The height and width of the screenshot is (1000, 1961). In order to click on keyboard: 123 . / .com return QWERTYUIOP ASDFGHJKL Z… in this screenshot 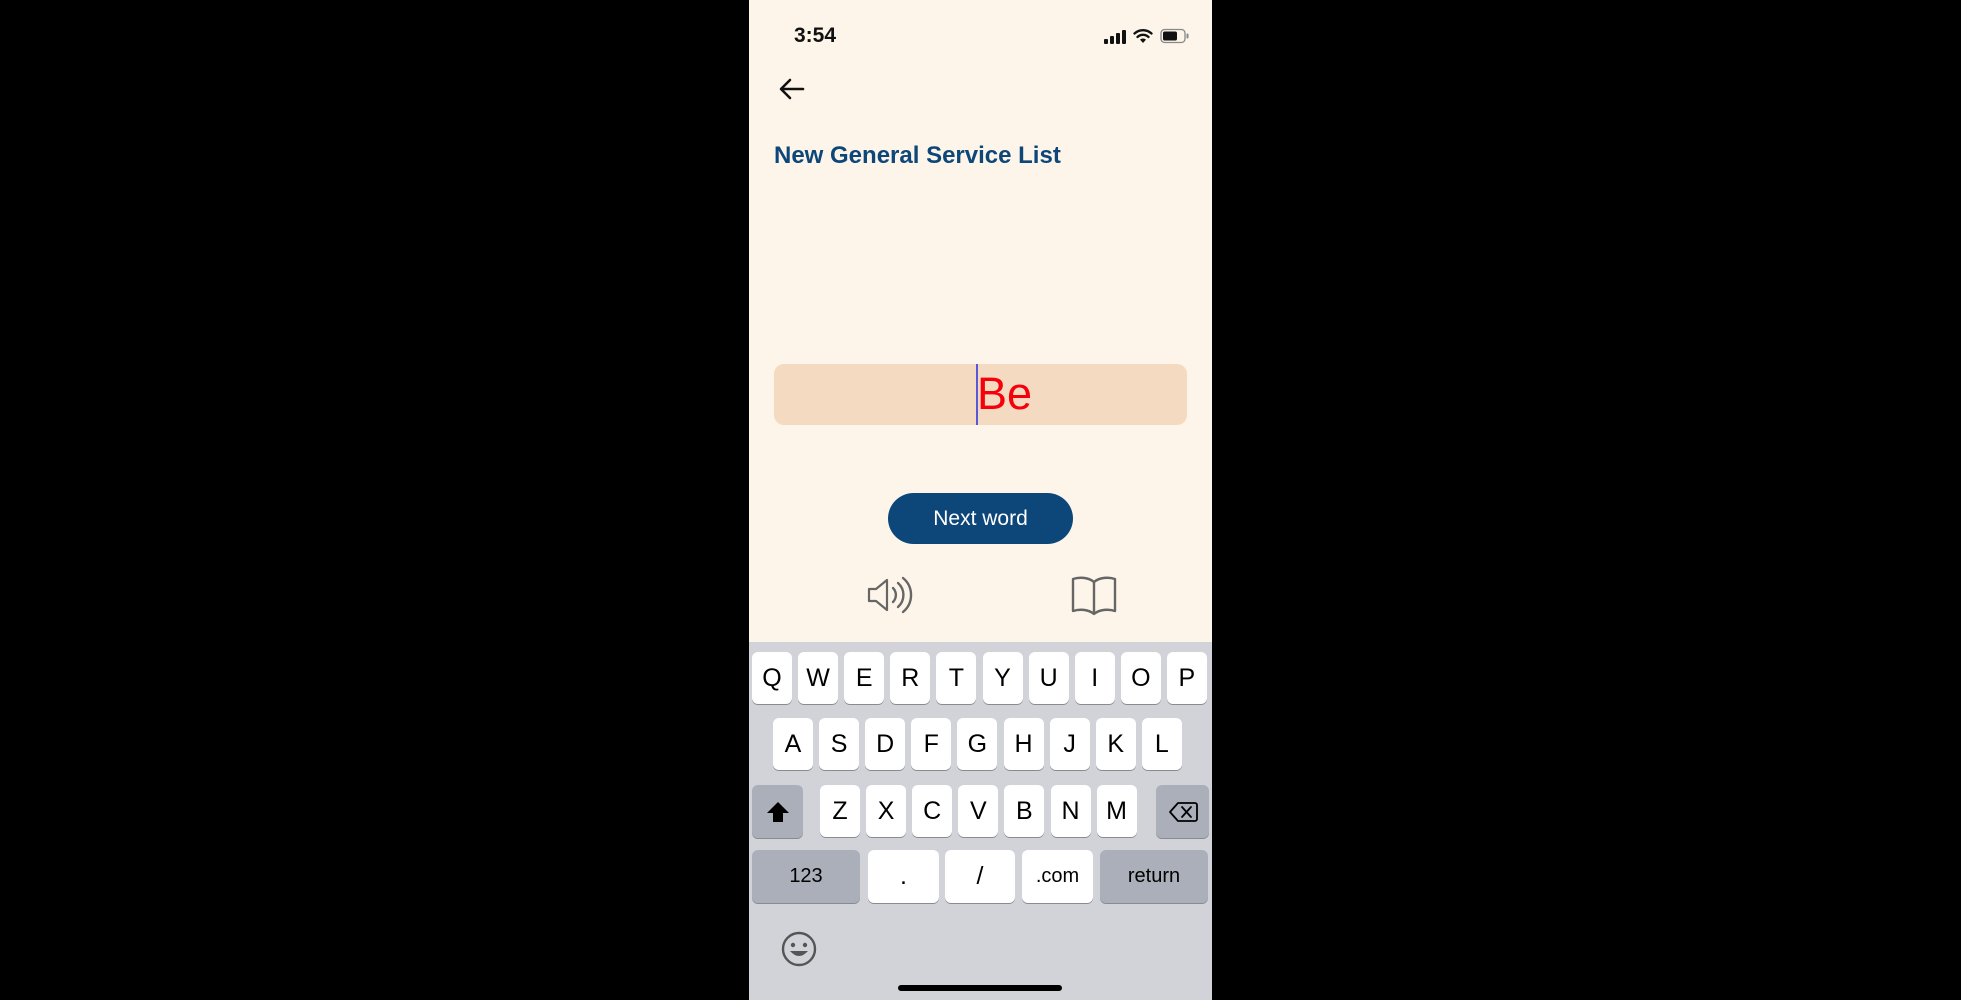, I will do `click(980, 821)`.